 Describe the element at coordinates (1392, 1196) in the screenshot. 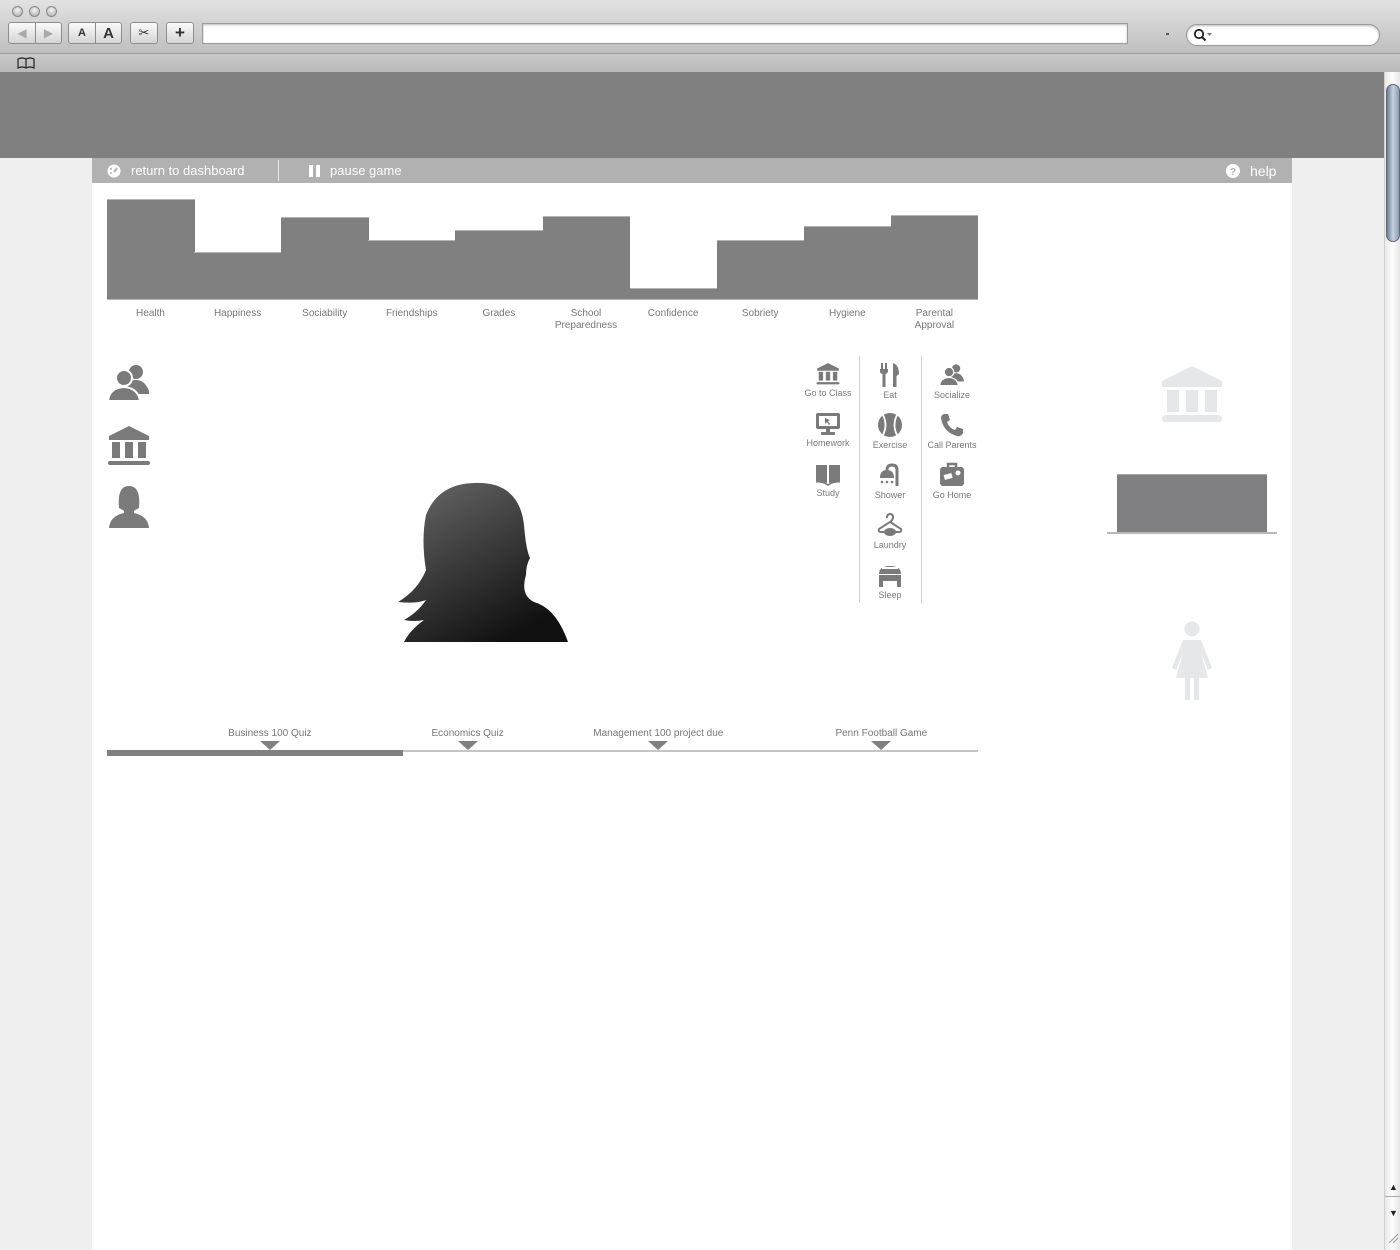

I see `scroll-arrow-divider` at that location.